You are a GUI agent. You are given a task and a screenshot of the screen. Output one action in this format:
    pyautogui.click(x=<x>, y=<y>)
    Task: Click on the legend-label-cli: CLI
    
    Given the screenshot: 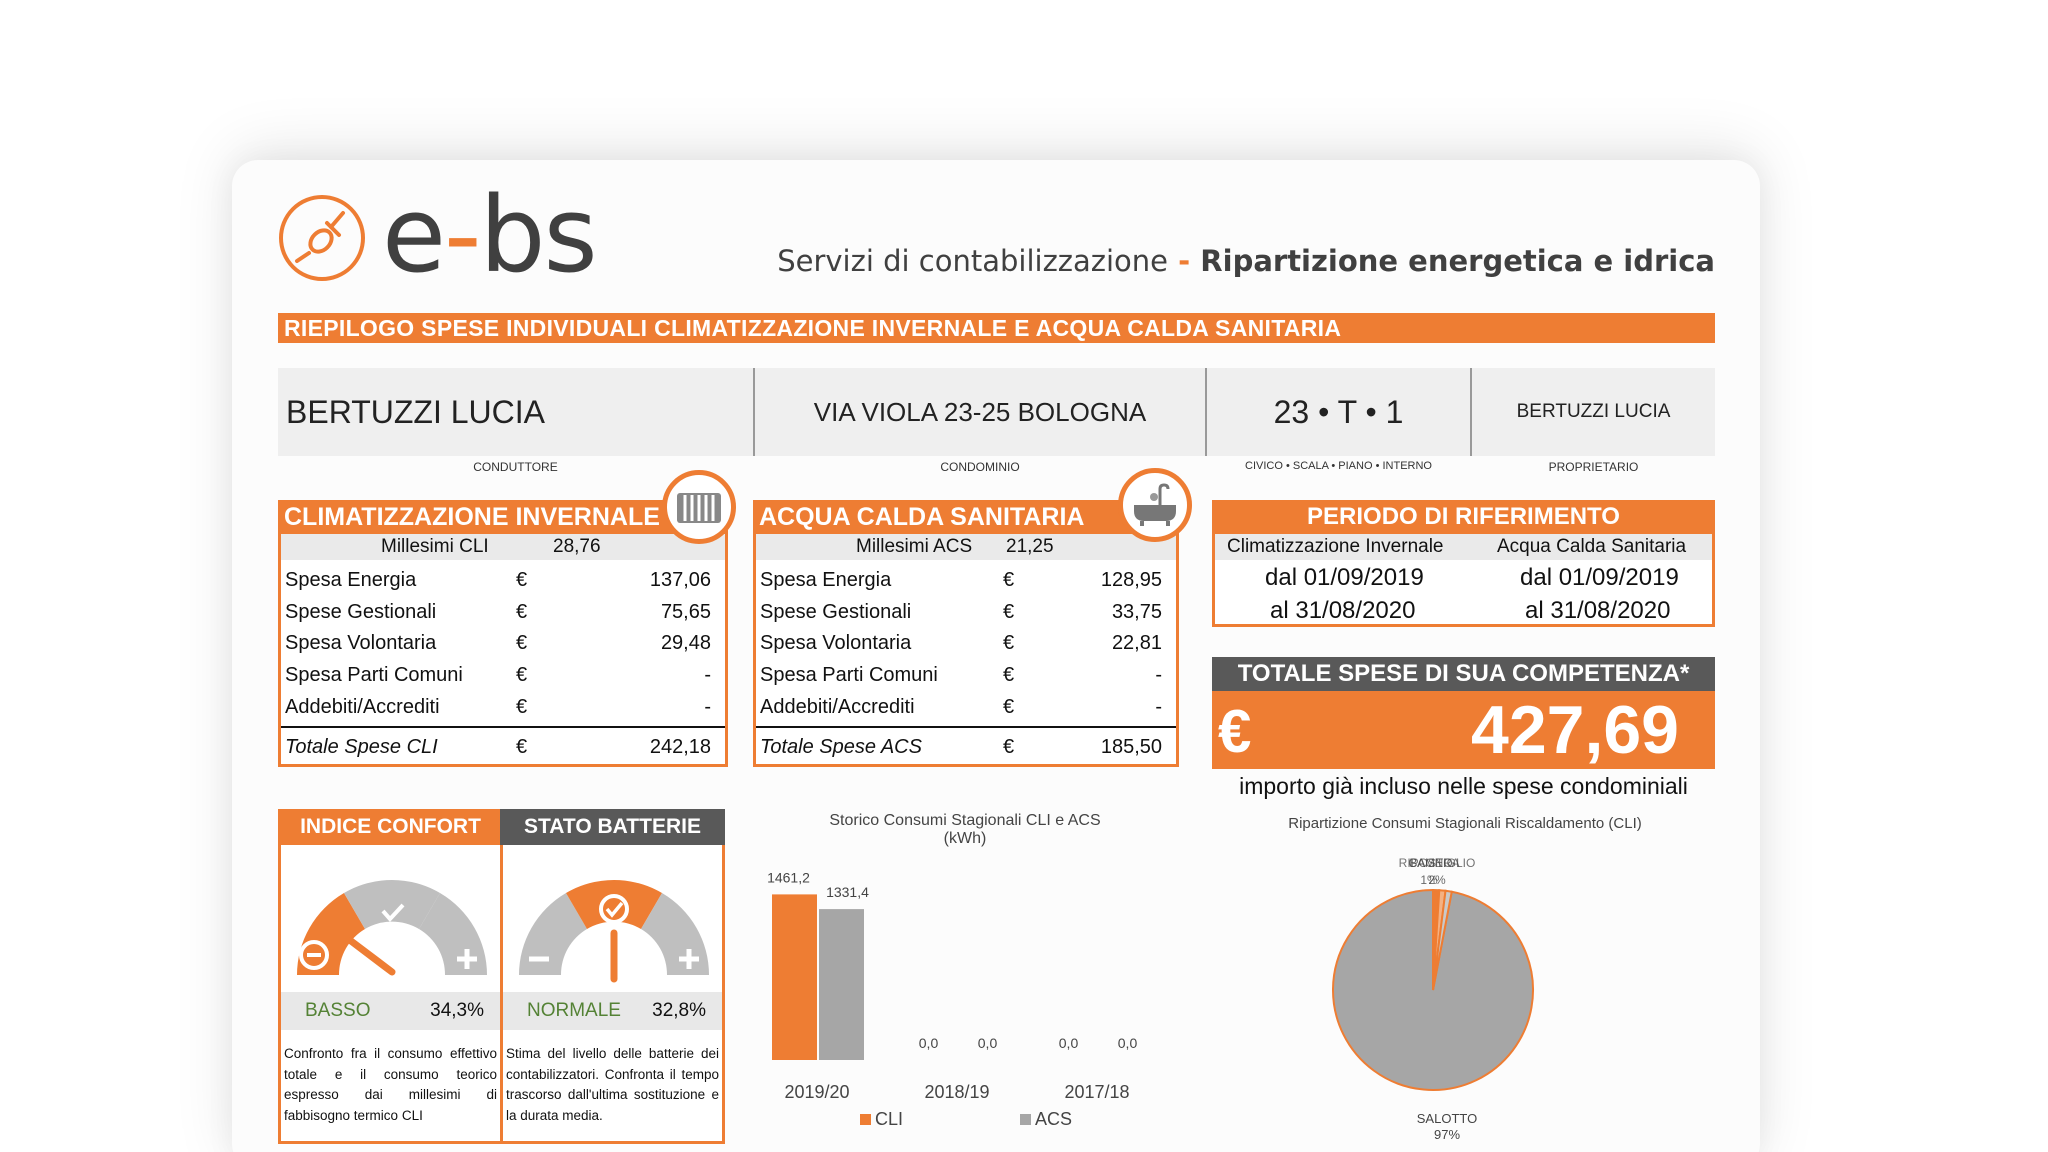 What is the action you would take?
    pyautogui.click(x=889, y=1119)
    